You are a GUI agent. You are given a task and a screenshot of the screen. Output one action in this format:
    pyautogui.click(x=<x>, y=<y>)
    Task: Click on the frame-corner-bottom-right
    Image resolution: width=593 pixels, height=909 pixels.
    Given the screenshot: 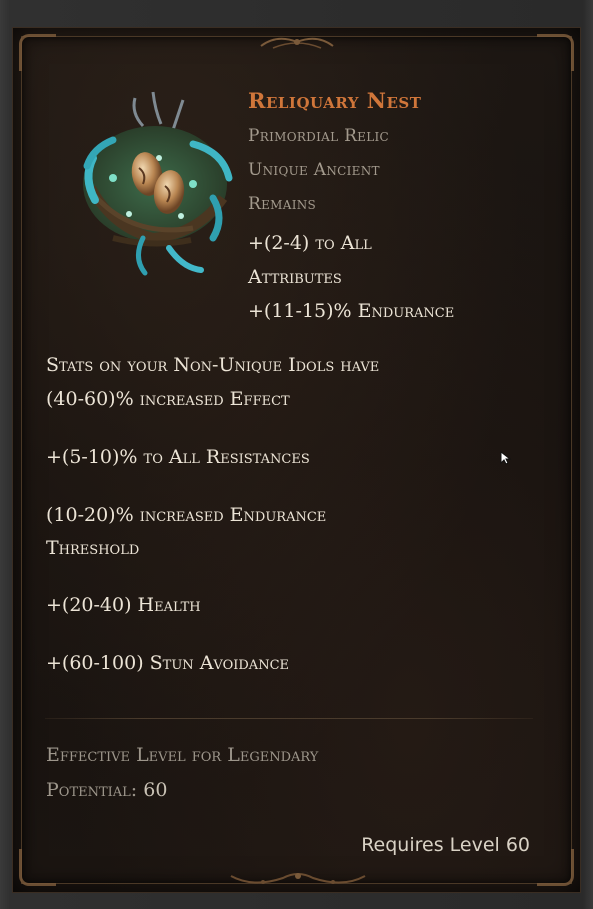 What is the action you would take?
    pyautogui.click(x=555, y=867)
    